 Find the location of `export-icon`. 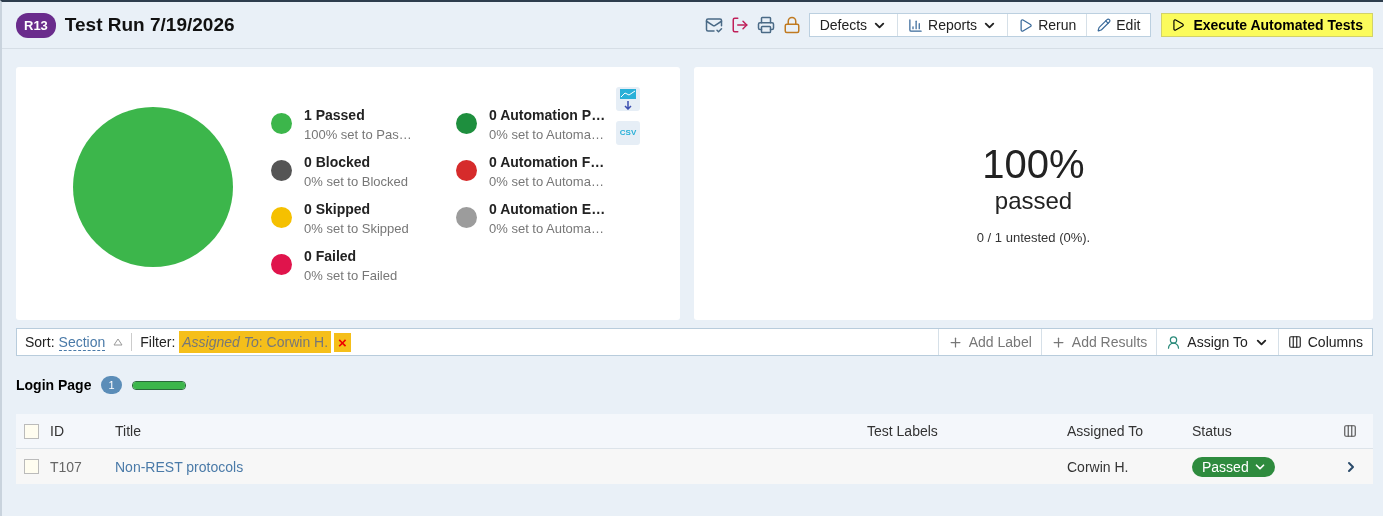

export-icon is located at coordinates (739, 25).